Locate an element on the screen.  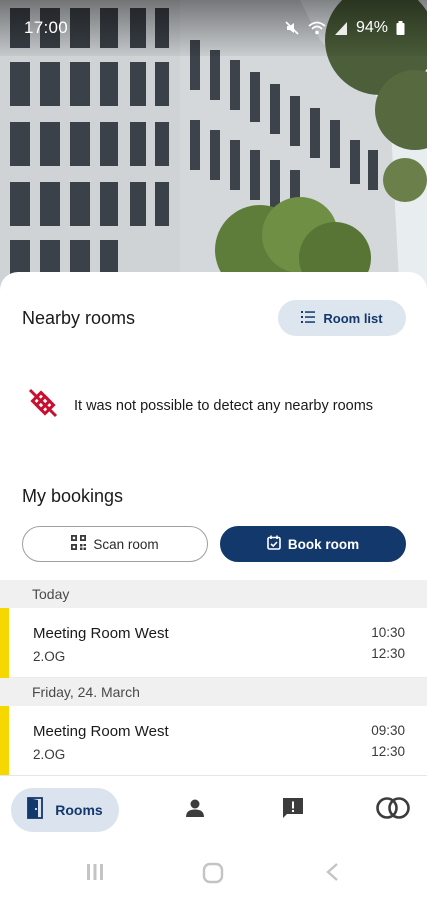
feedback-icon is located at coordinates (293, 810).